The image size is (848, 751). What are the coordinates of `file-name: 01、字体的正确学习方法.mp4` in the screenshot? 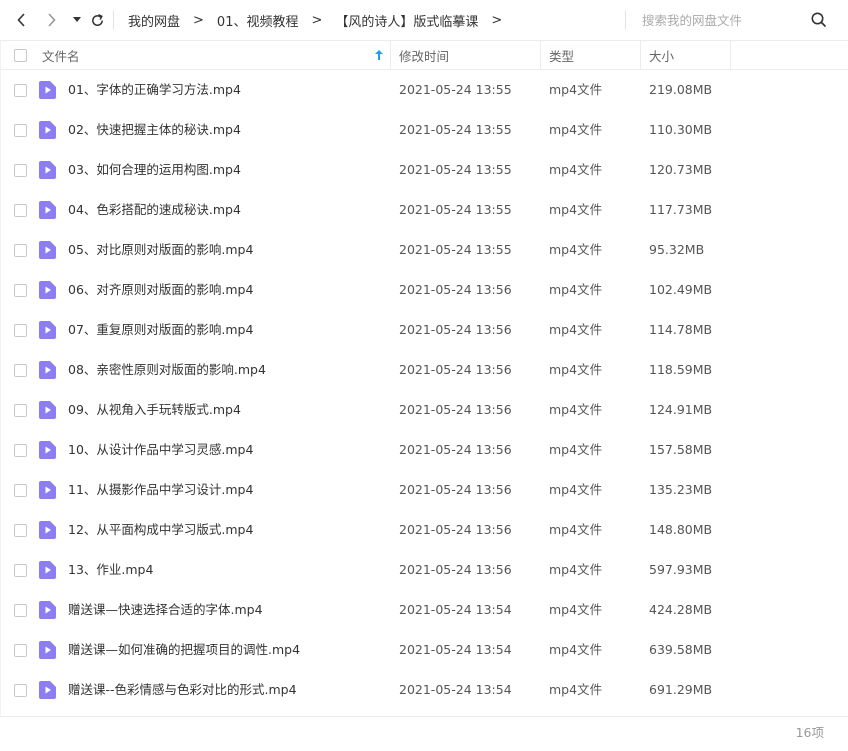 It's located at (154, 90).